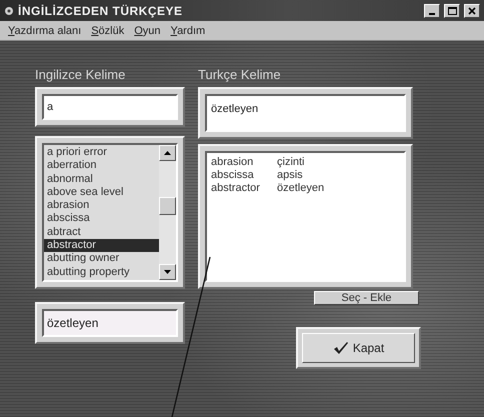 This screenshot has width=484, height=417. I want to click on scroll-up-button, so click(167, 153).